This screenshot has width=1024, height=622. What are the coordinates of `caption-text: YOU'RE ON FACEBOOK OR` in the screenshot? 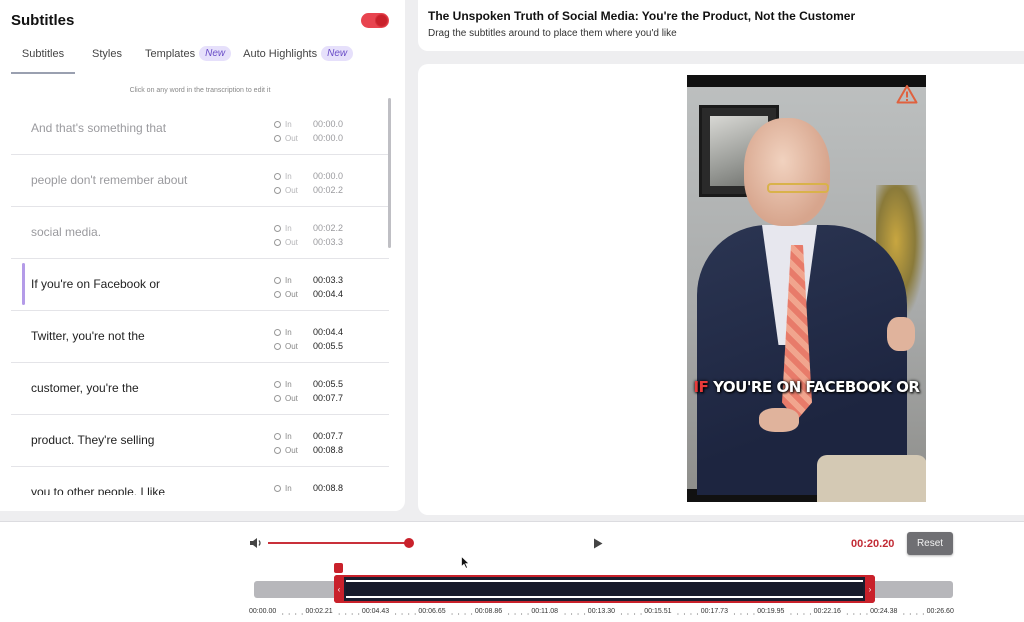 It's located at (814, 387).